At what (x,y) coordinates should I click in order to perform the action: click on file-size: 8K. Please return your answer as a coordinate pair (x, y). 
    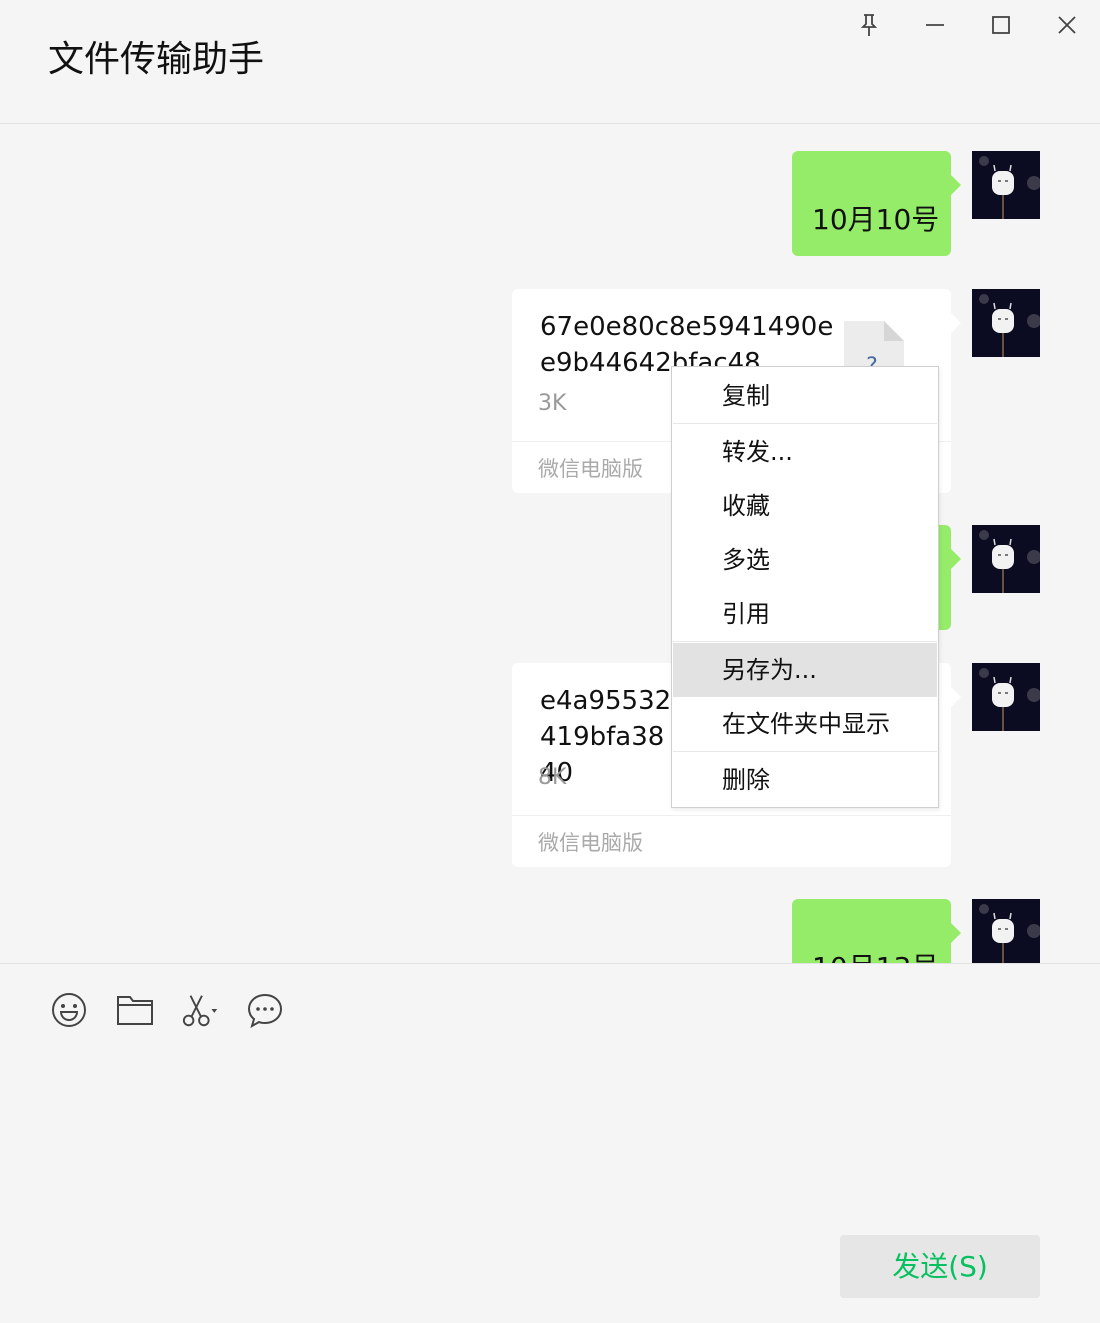
    Looking at the image, I should click on (552, 777).